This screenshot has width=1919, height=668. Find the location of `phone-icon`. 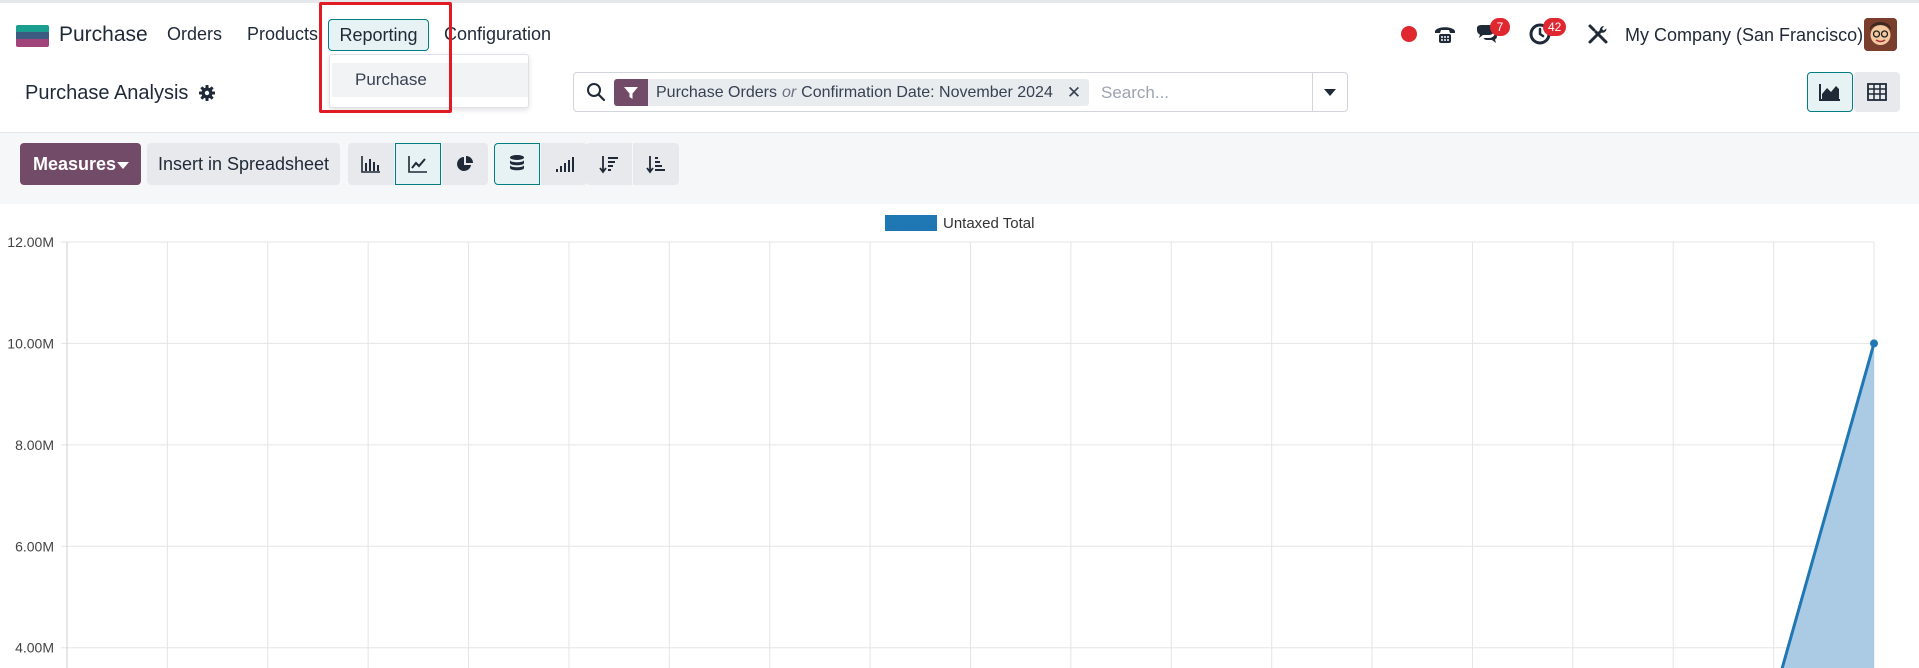

phone-icon is located at coordinates (1445, 34).